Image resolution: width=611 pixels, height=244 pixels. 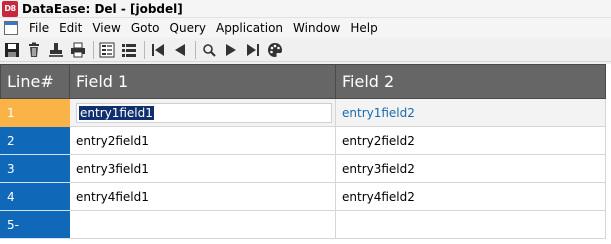 I want to click on field1-cell, so click(x=202, y=224).